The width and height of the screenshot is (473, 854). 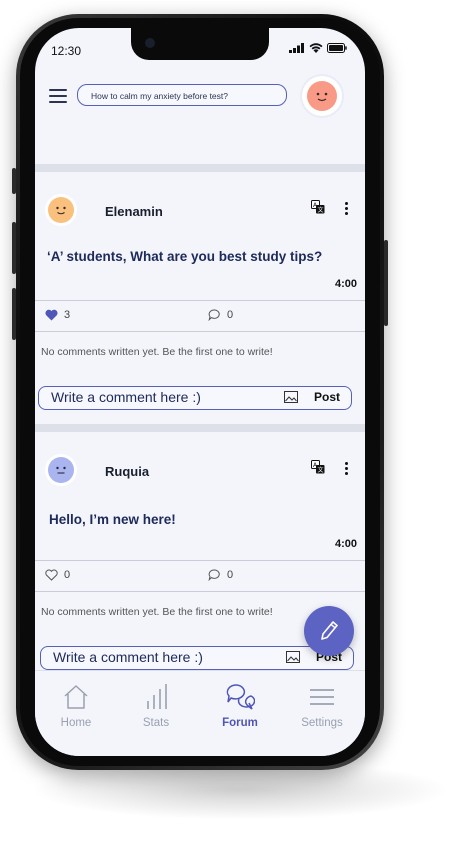 I want to click on forum-icon, so click(x=240, y=697).